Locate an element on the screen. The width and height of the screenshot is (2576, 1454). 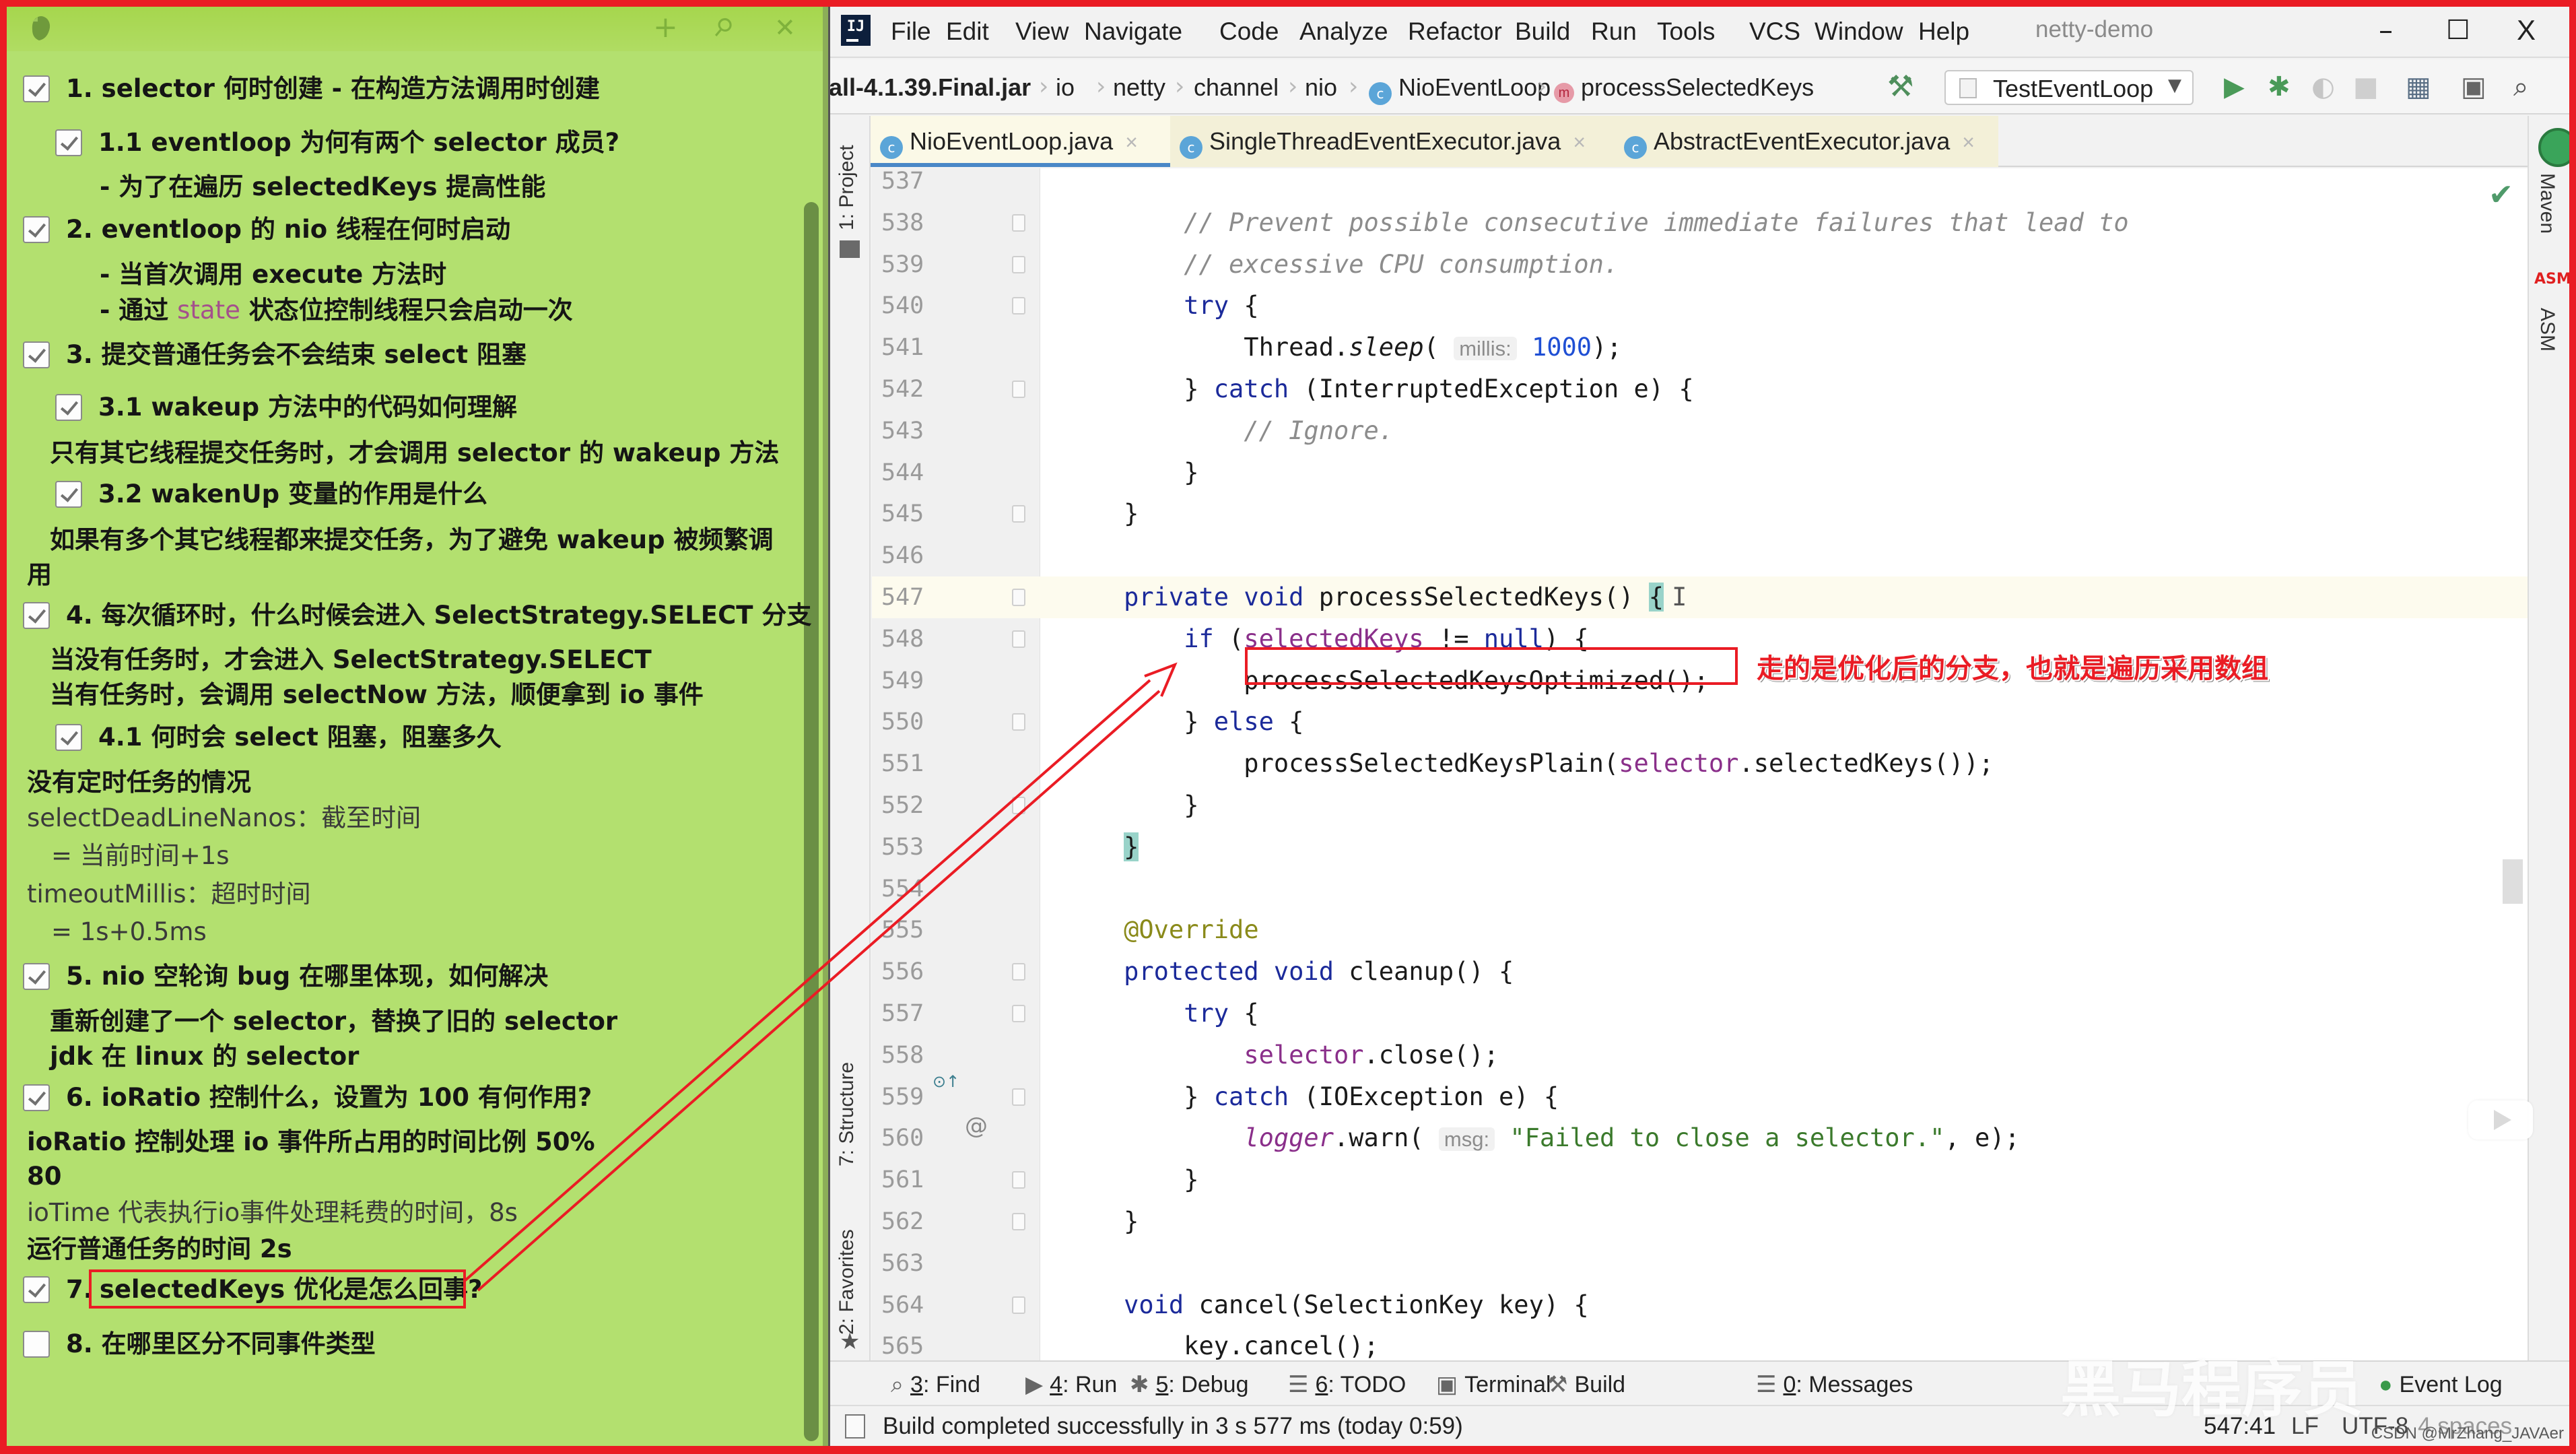
close-window-button: X is located at coordinates (2526, 30).